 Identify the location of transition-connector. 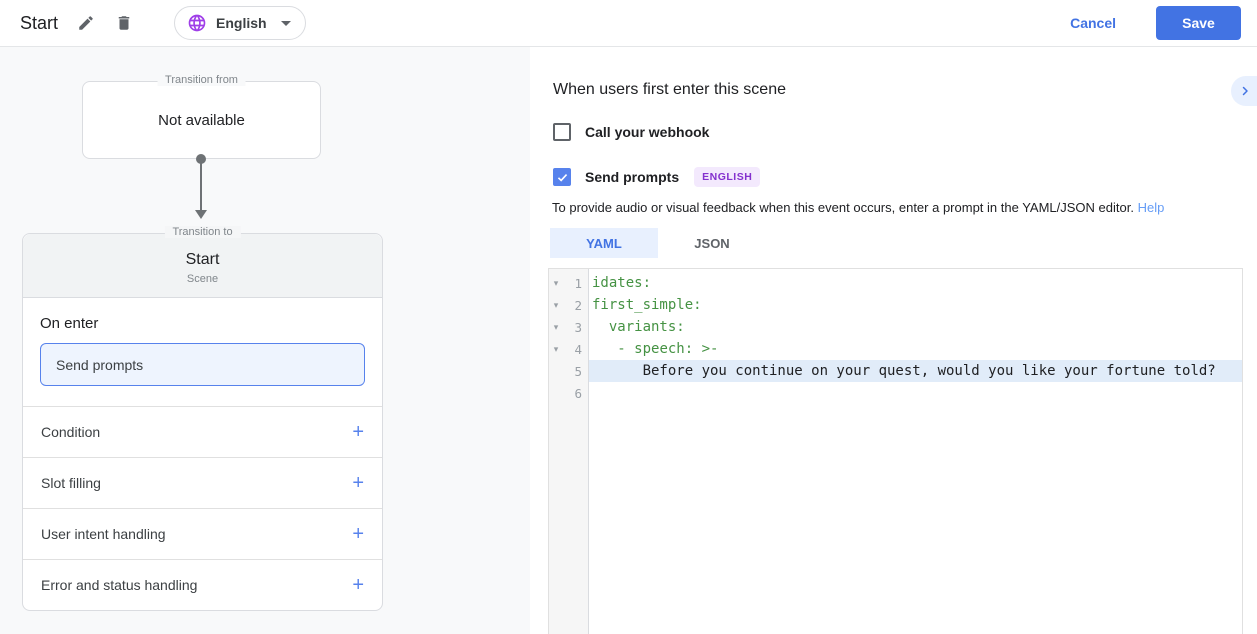
(201, 186).